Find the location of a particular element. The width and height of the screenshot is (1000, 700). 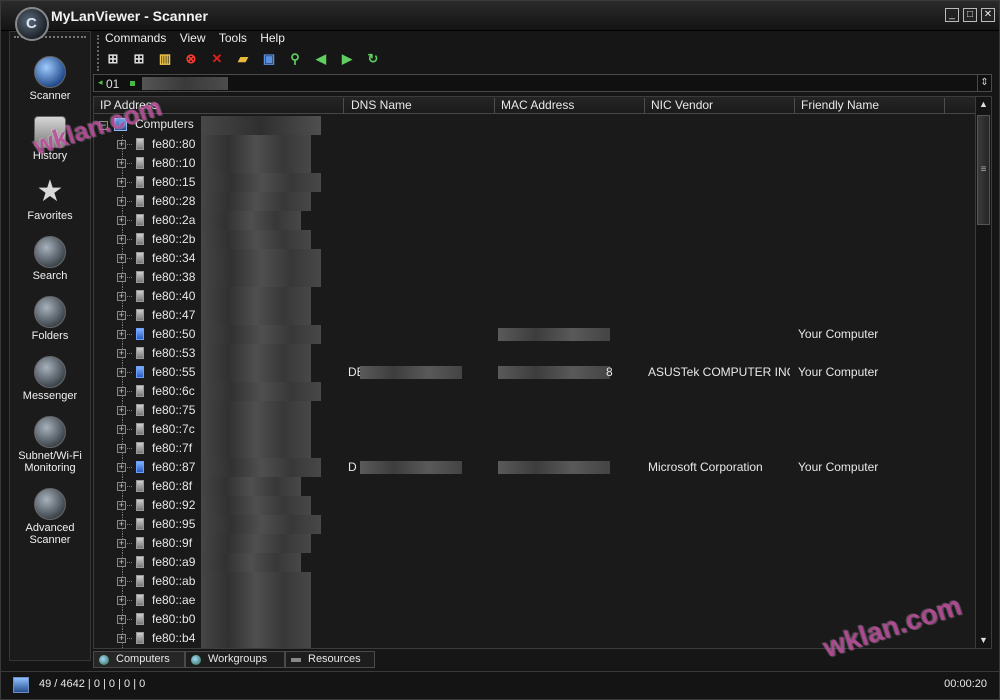

tree-root: − Computers is located at coordinates (534, 125).